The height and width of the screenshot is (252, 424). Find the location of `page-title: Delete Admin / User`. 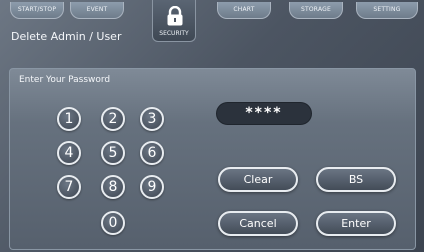

page-title: Delete Admin / User is located at coordinates (66, 36).